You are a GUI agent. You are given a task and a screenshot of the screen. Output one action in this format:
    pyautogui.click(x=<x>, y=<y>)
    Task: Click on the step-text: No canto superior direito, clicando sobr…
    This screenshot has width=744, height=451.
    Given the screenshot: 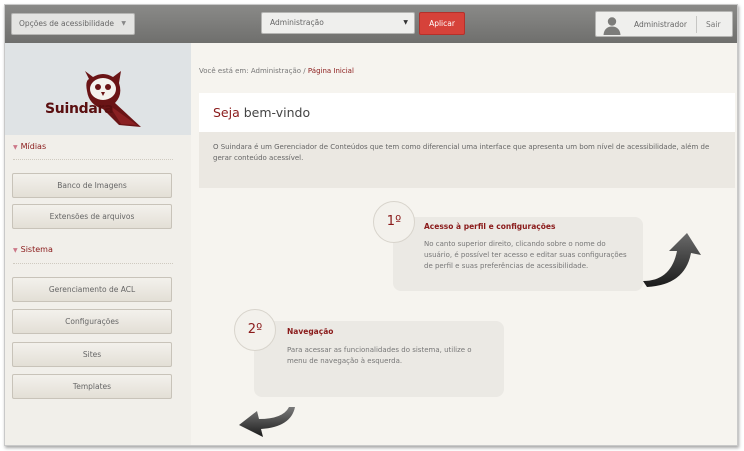 What is the action you would take?
    pyautogui.click(x=525, y=255)
    